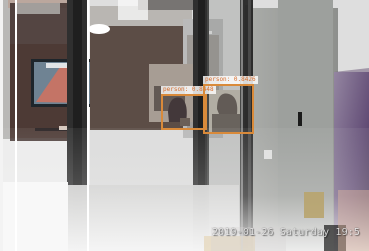 This screenshot has width=369, height=251. Describe the element at coordinates (188, 108) in the screenshot. I see `person-detection-box-1: person: 0.8448` at that location.